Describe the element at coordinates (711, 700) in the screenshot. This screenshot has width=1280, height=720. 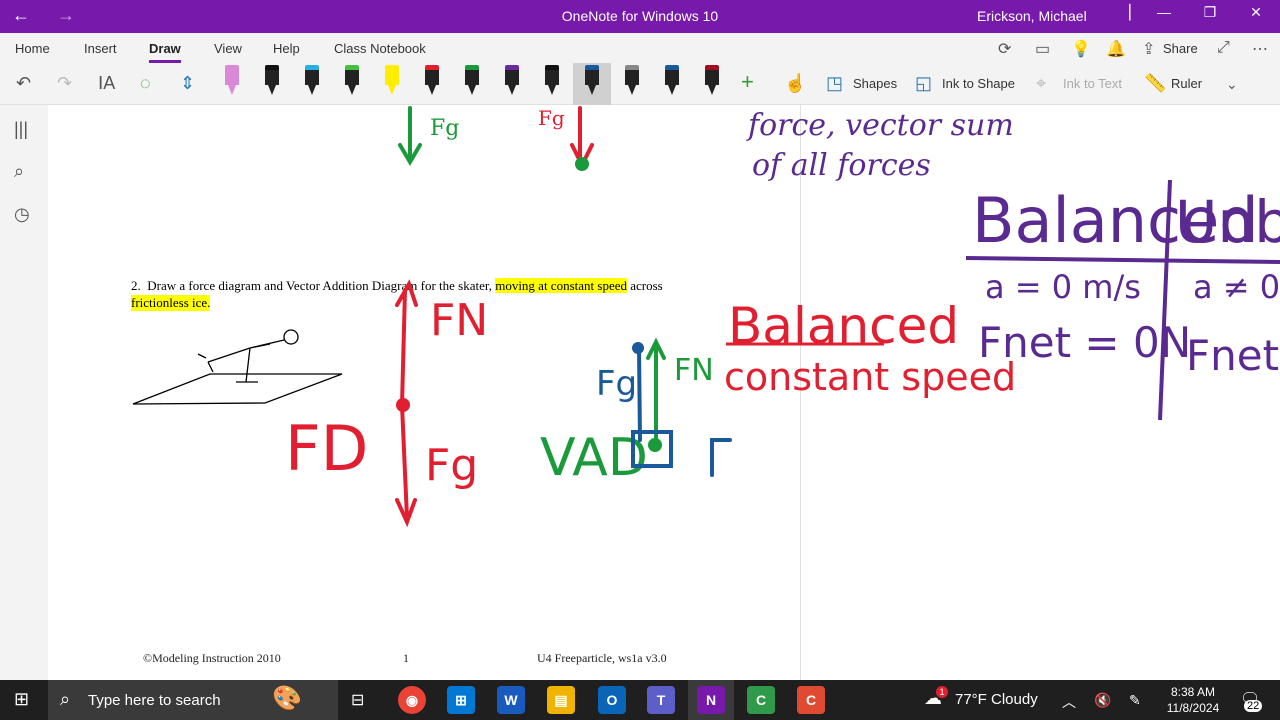
I see `onenote-icon: N` at that location.